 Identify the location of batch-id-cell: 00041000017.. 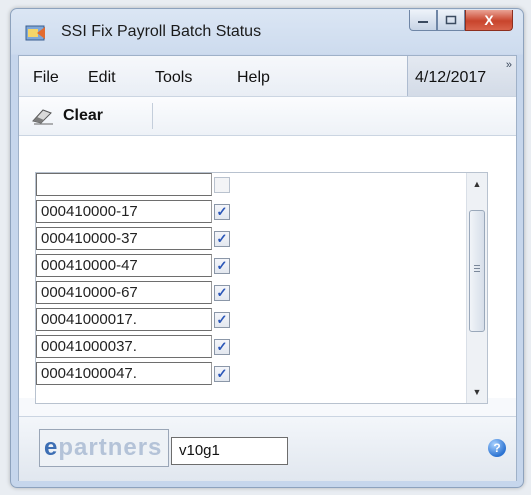
(124, 319).